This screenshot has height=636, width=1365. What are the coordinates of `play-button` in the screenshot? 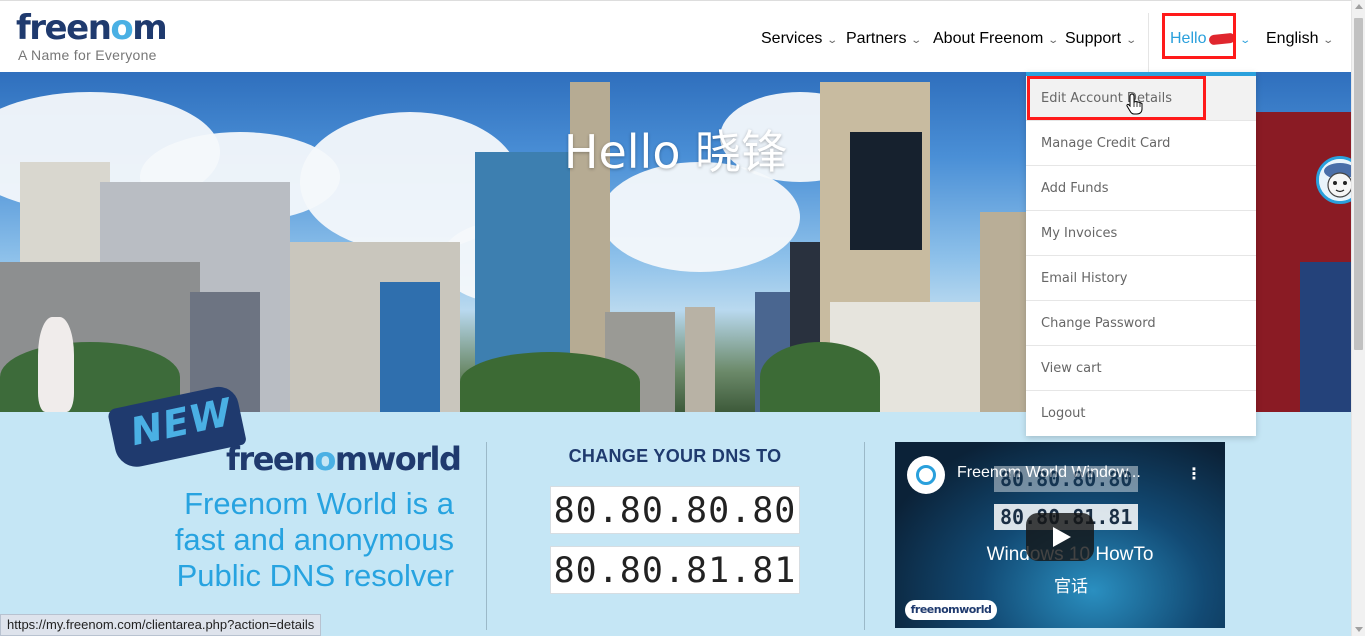 It's located at (1060, 537).